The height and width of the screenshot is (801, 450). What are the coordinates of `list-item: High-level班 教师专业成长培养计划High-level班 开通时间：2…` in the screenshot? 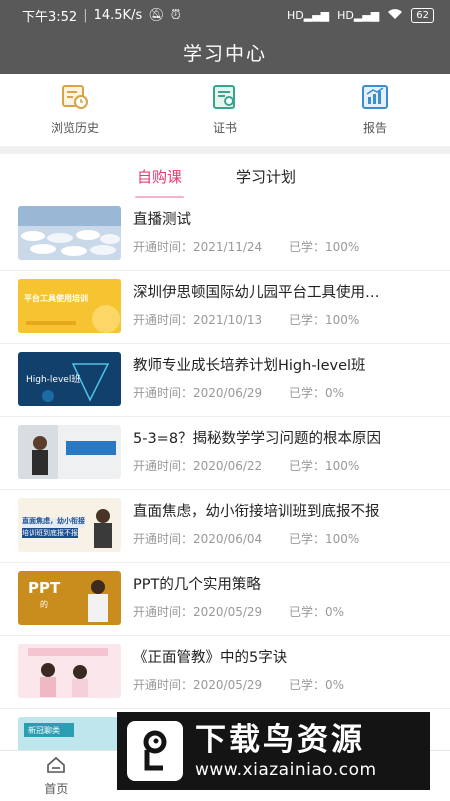 It's located at (225, 380).